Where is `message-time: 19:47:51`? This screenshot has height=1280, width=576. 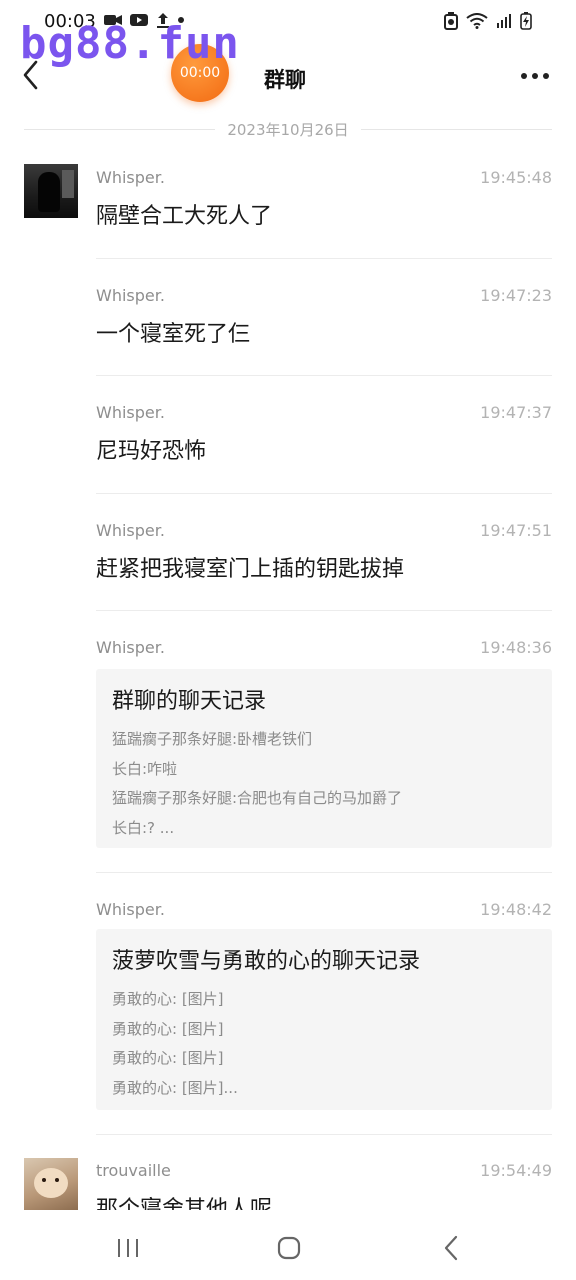
message-time: 19:47:51 is located at coordinates (516, 530).